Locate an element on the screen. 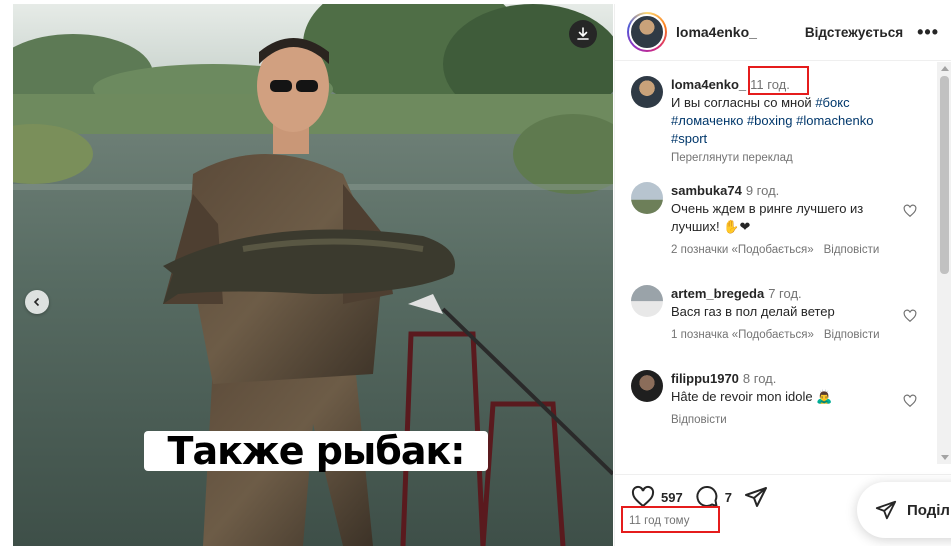 The image size is (951, 546). see-translation-link: Переглянути переклад is located at coordinates (787, 158).